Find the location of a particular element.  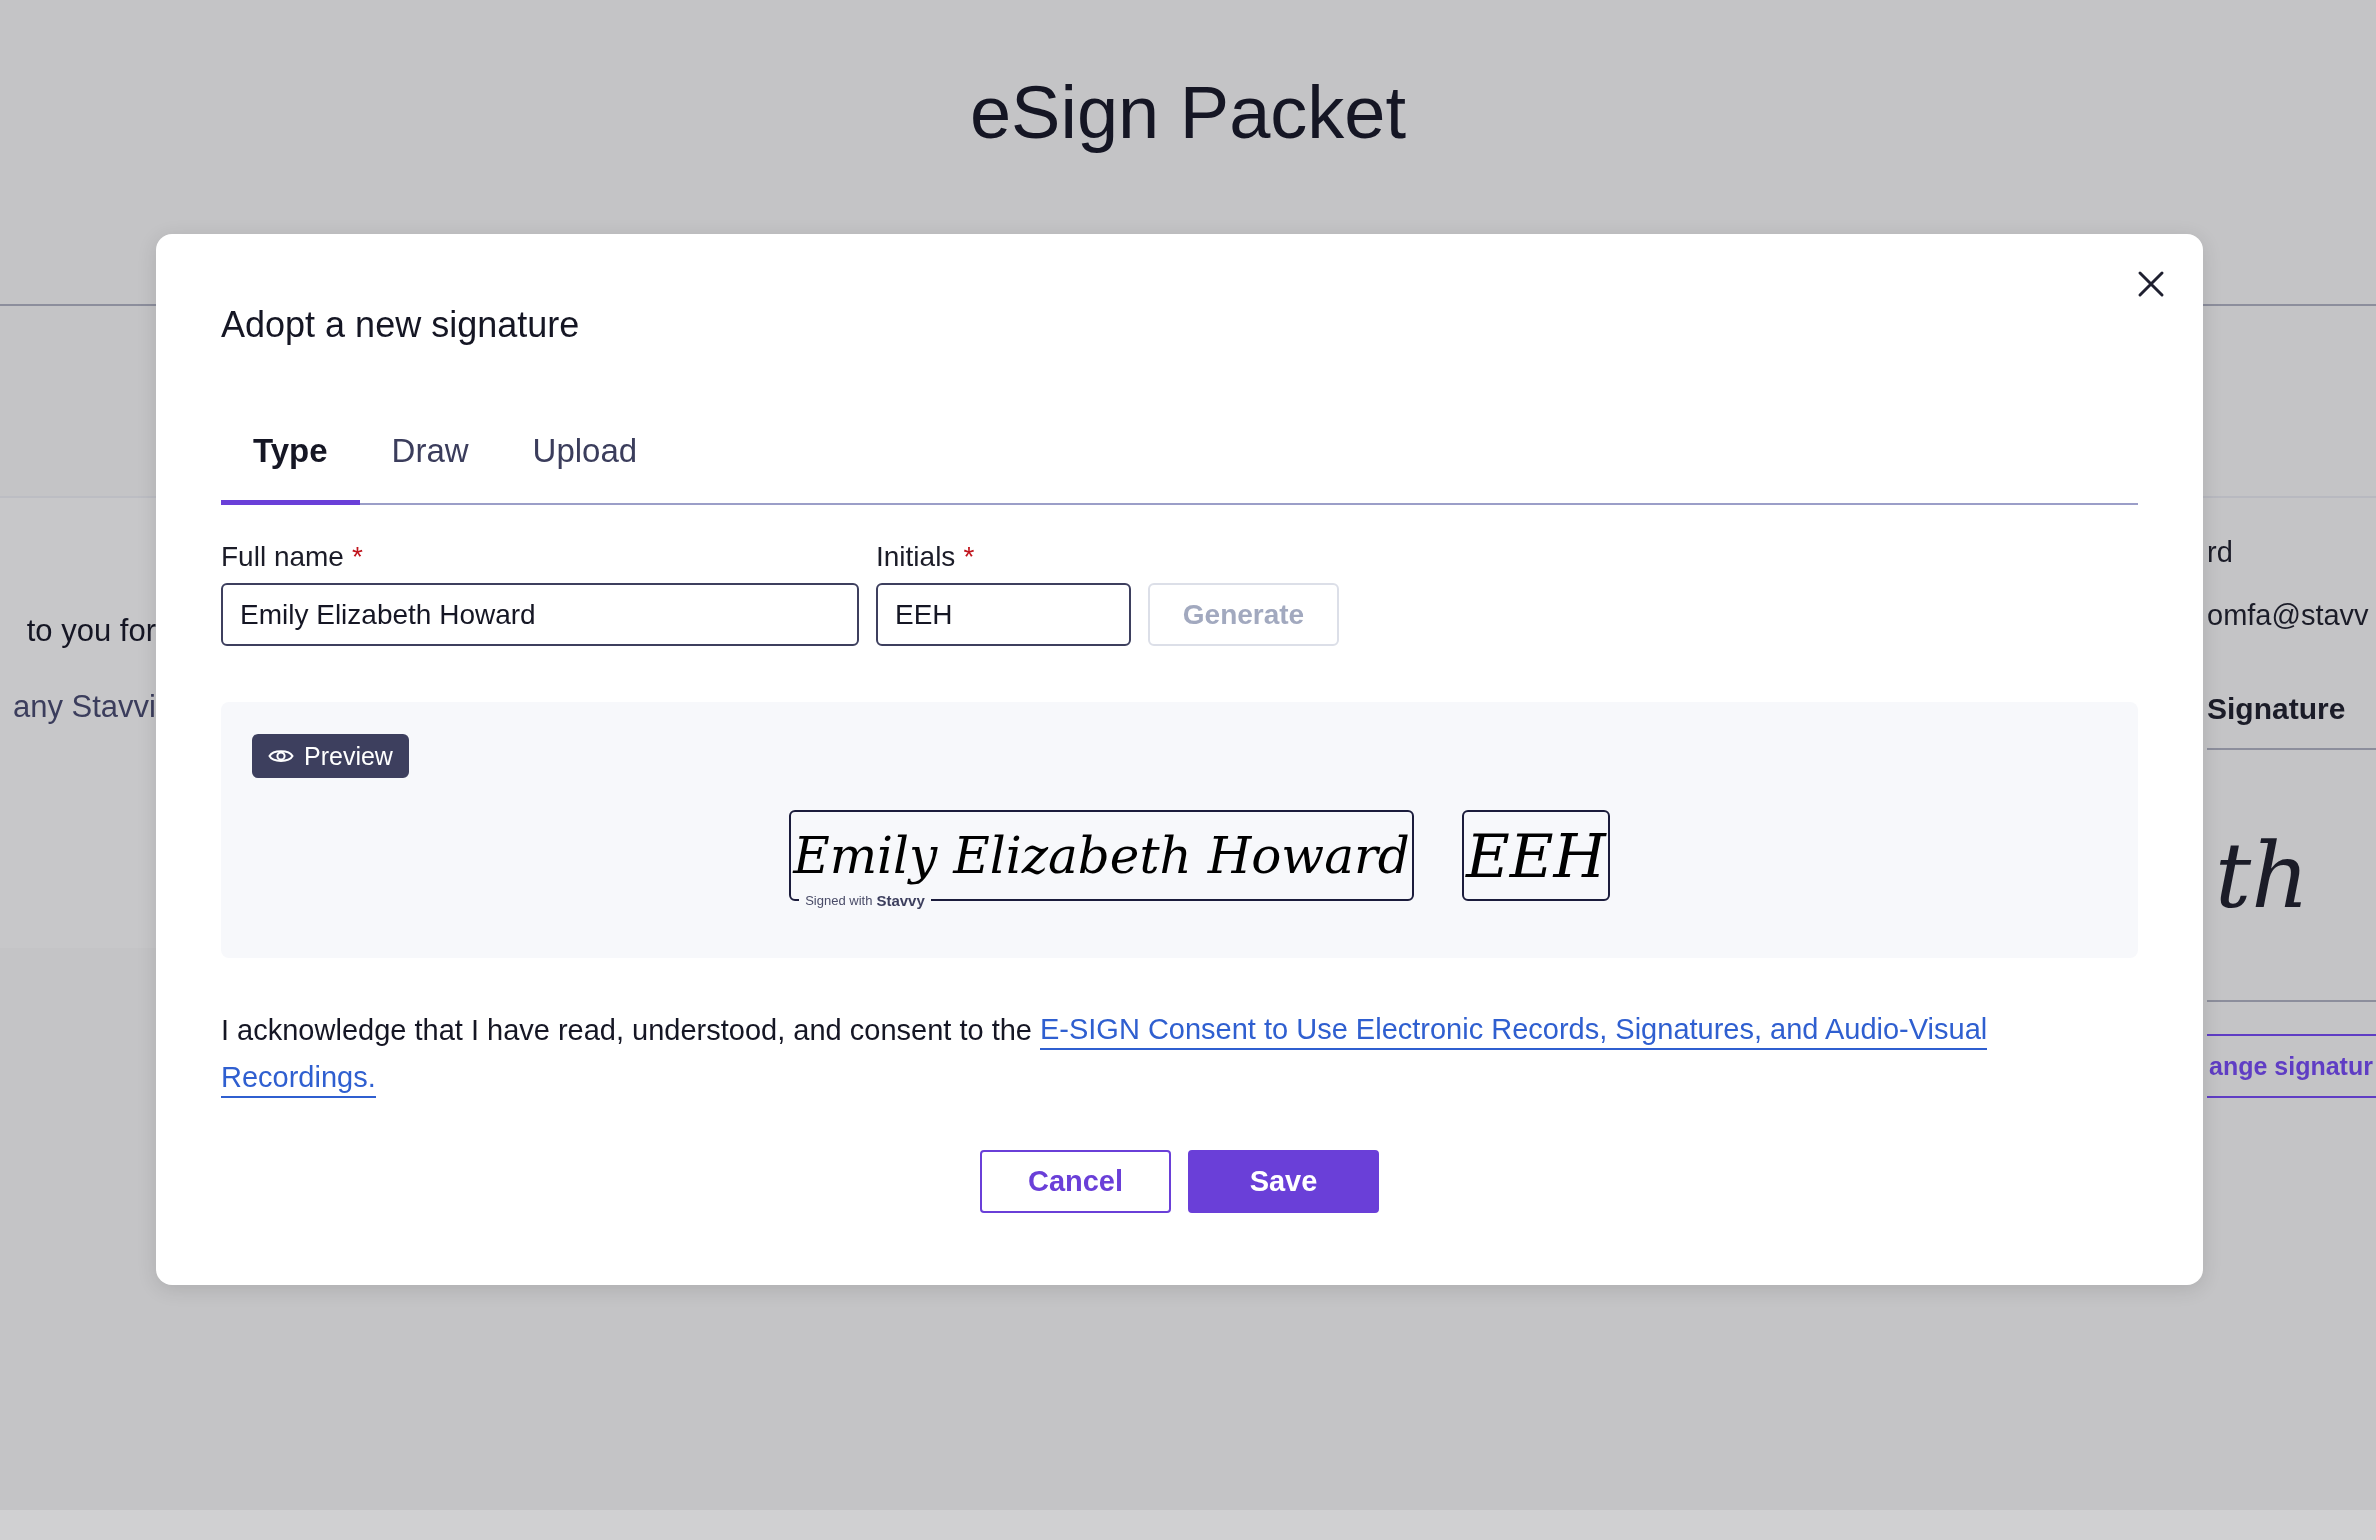

tab: Upload is located at coordinates (585, 459).